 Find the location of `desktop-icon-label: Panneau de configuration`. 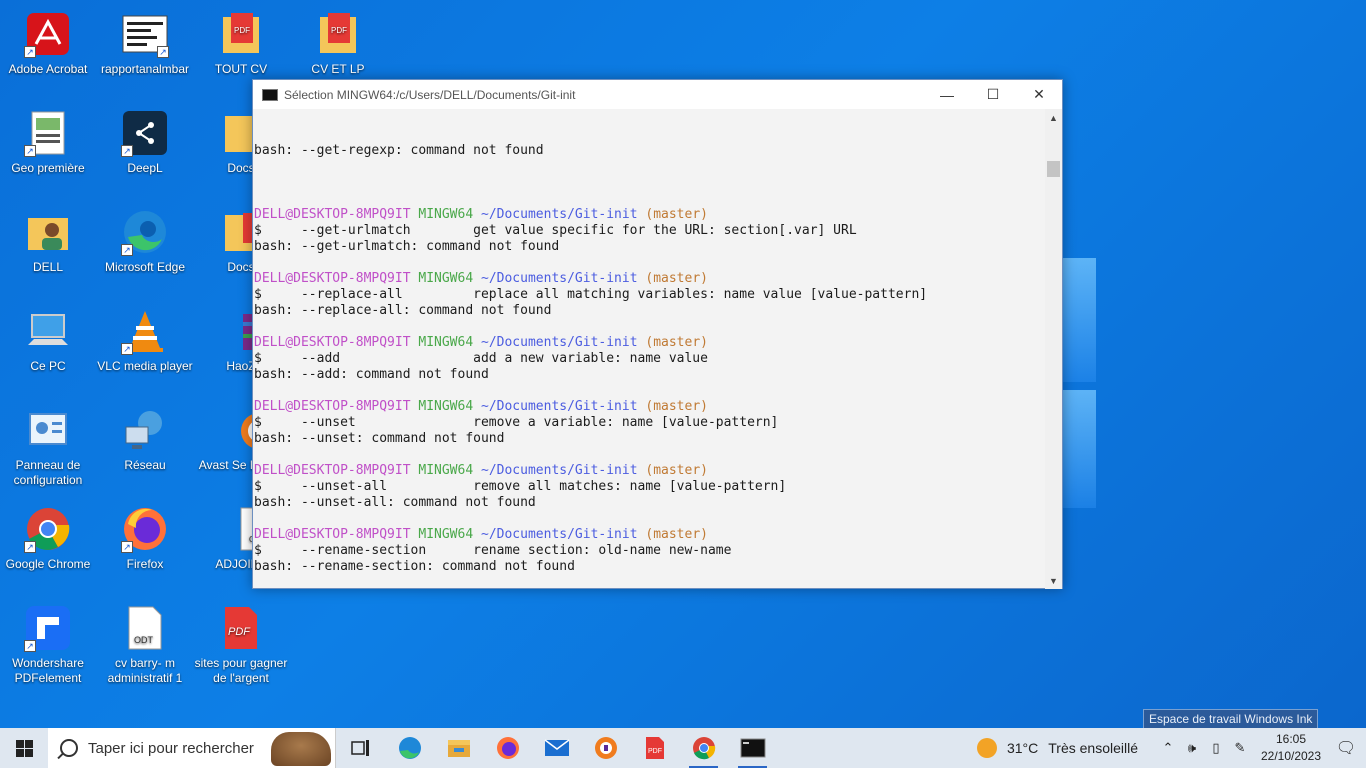

desktop-icon-label: Panneau de configuration is located at coordinates (48, 472).